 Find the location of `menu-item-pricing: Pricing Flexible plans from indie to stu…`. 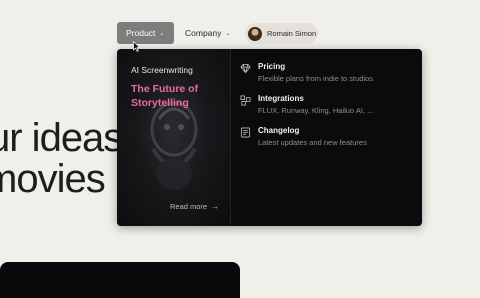

menu-item-pricing: Pricing Flexible plans from indie to stu… is located at coordinates (328, 75).